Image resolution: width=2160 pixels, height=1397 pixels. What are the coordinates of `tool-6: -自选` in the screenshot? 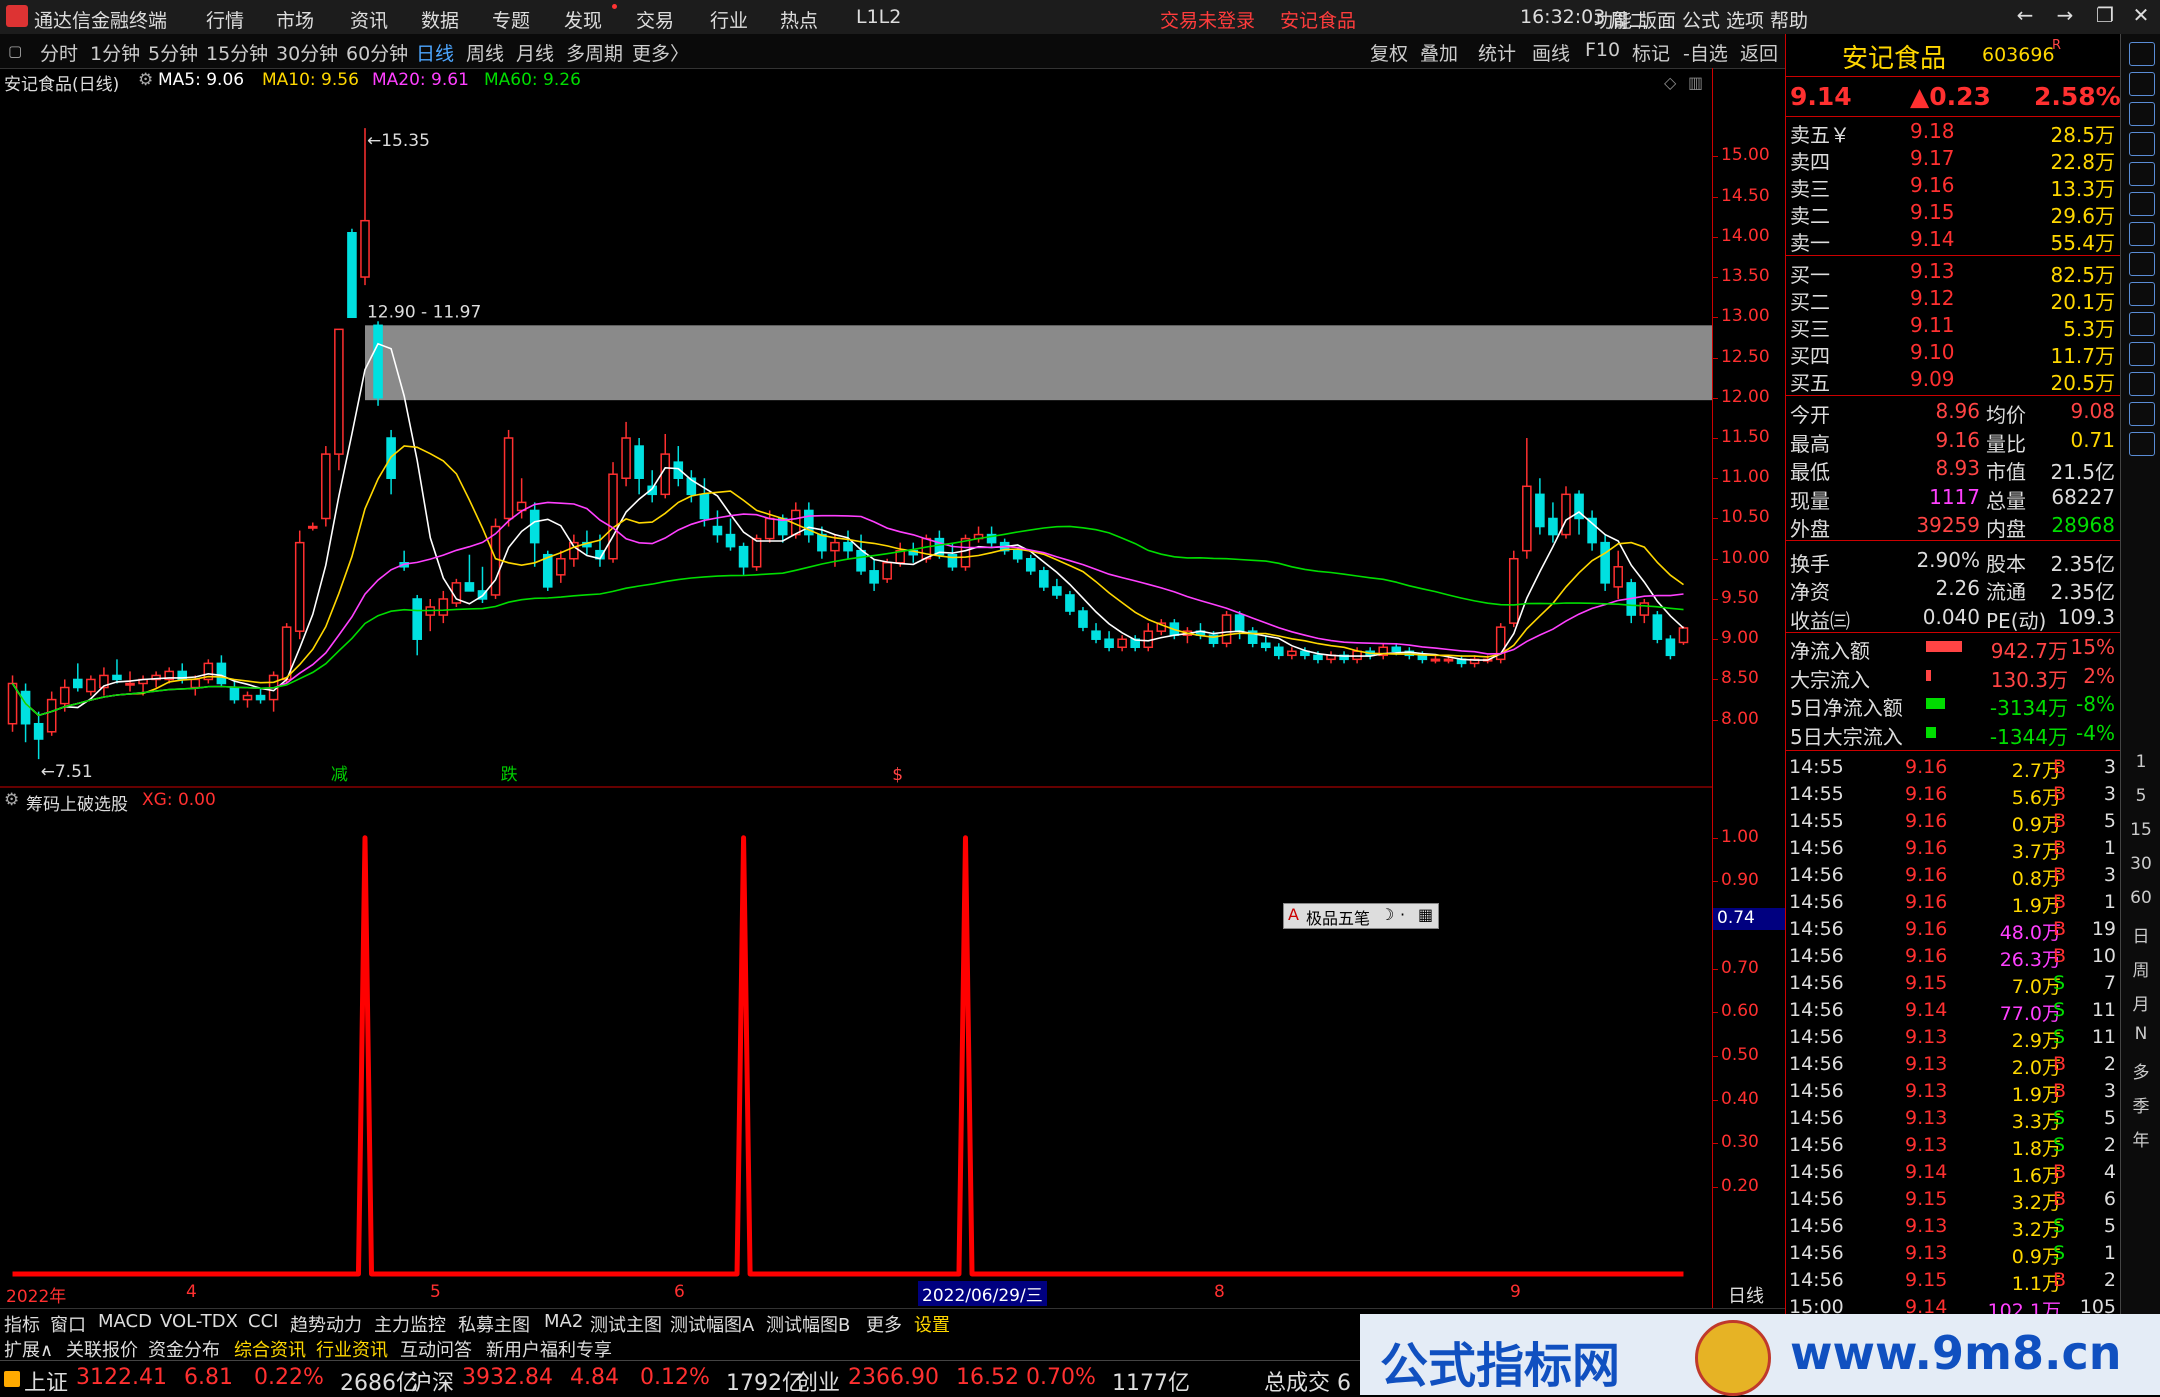 It's located at (1705, 52).